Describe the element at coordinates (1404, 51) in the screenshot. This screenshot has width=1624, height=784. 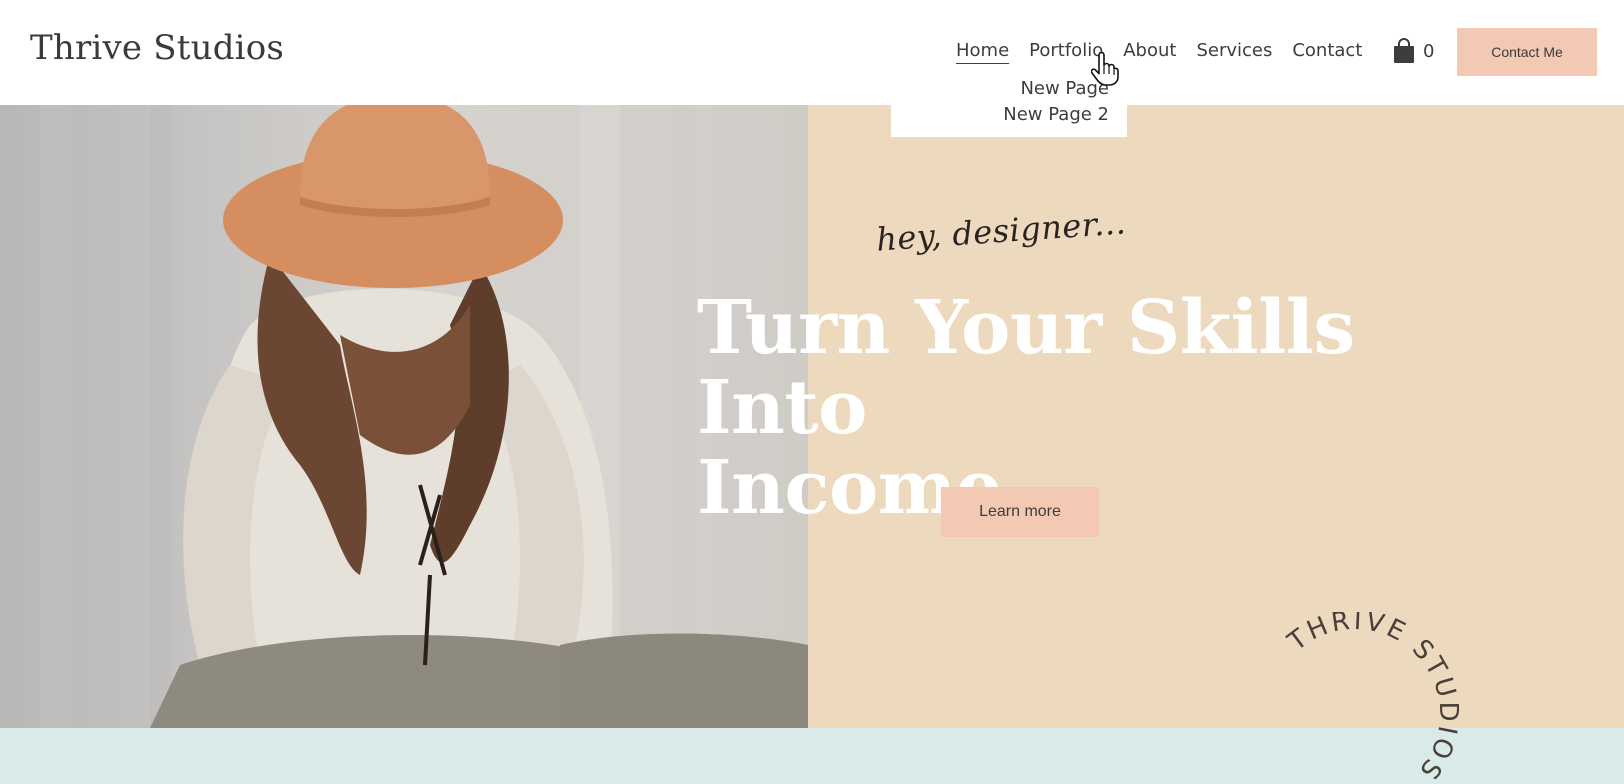
I see `shopping-bag-icon` at that location.